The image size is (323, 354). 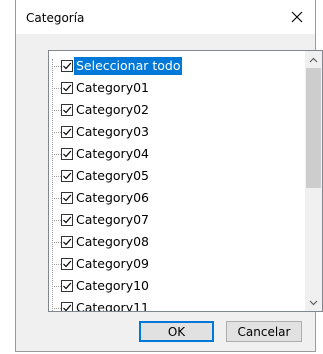 I want to click on tree-item-label: Category11, so click(x=113, y=306).